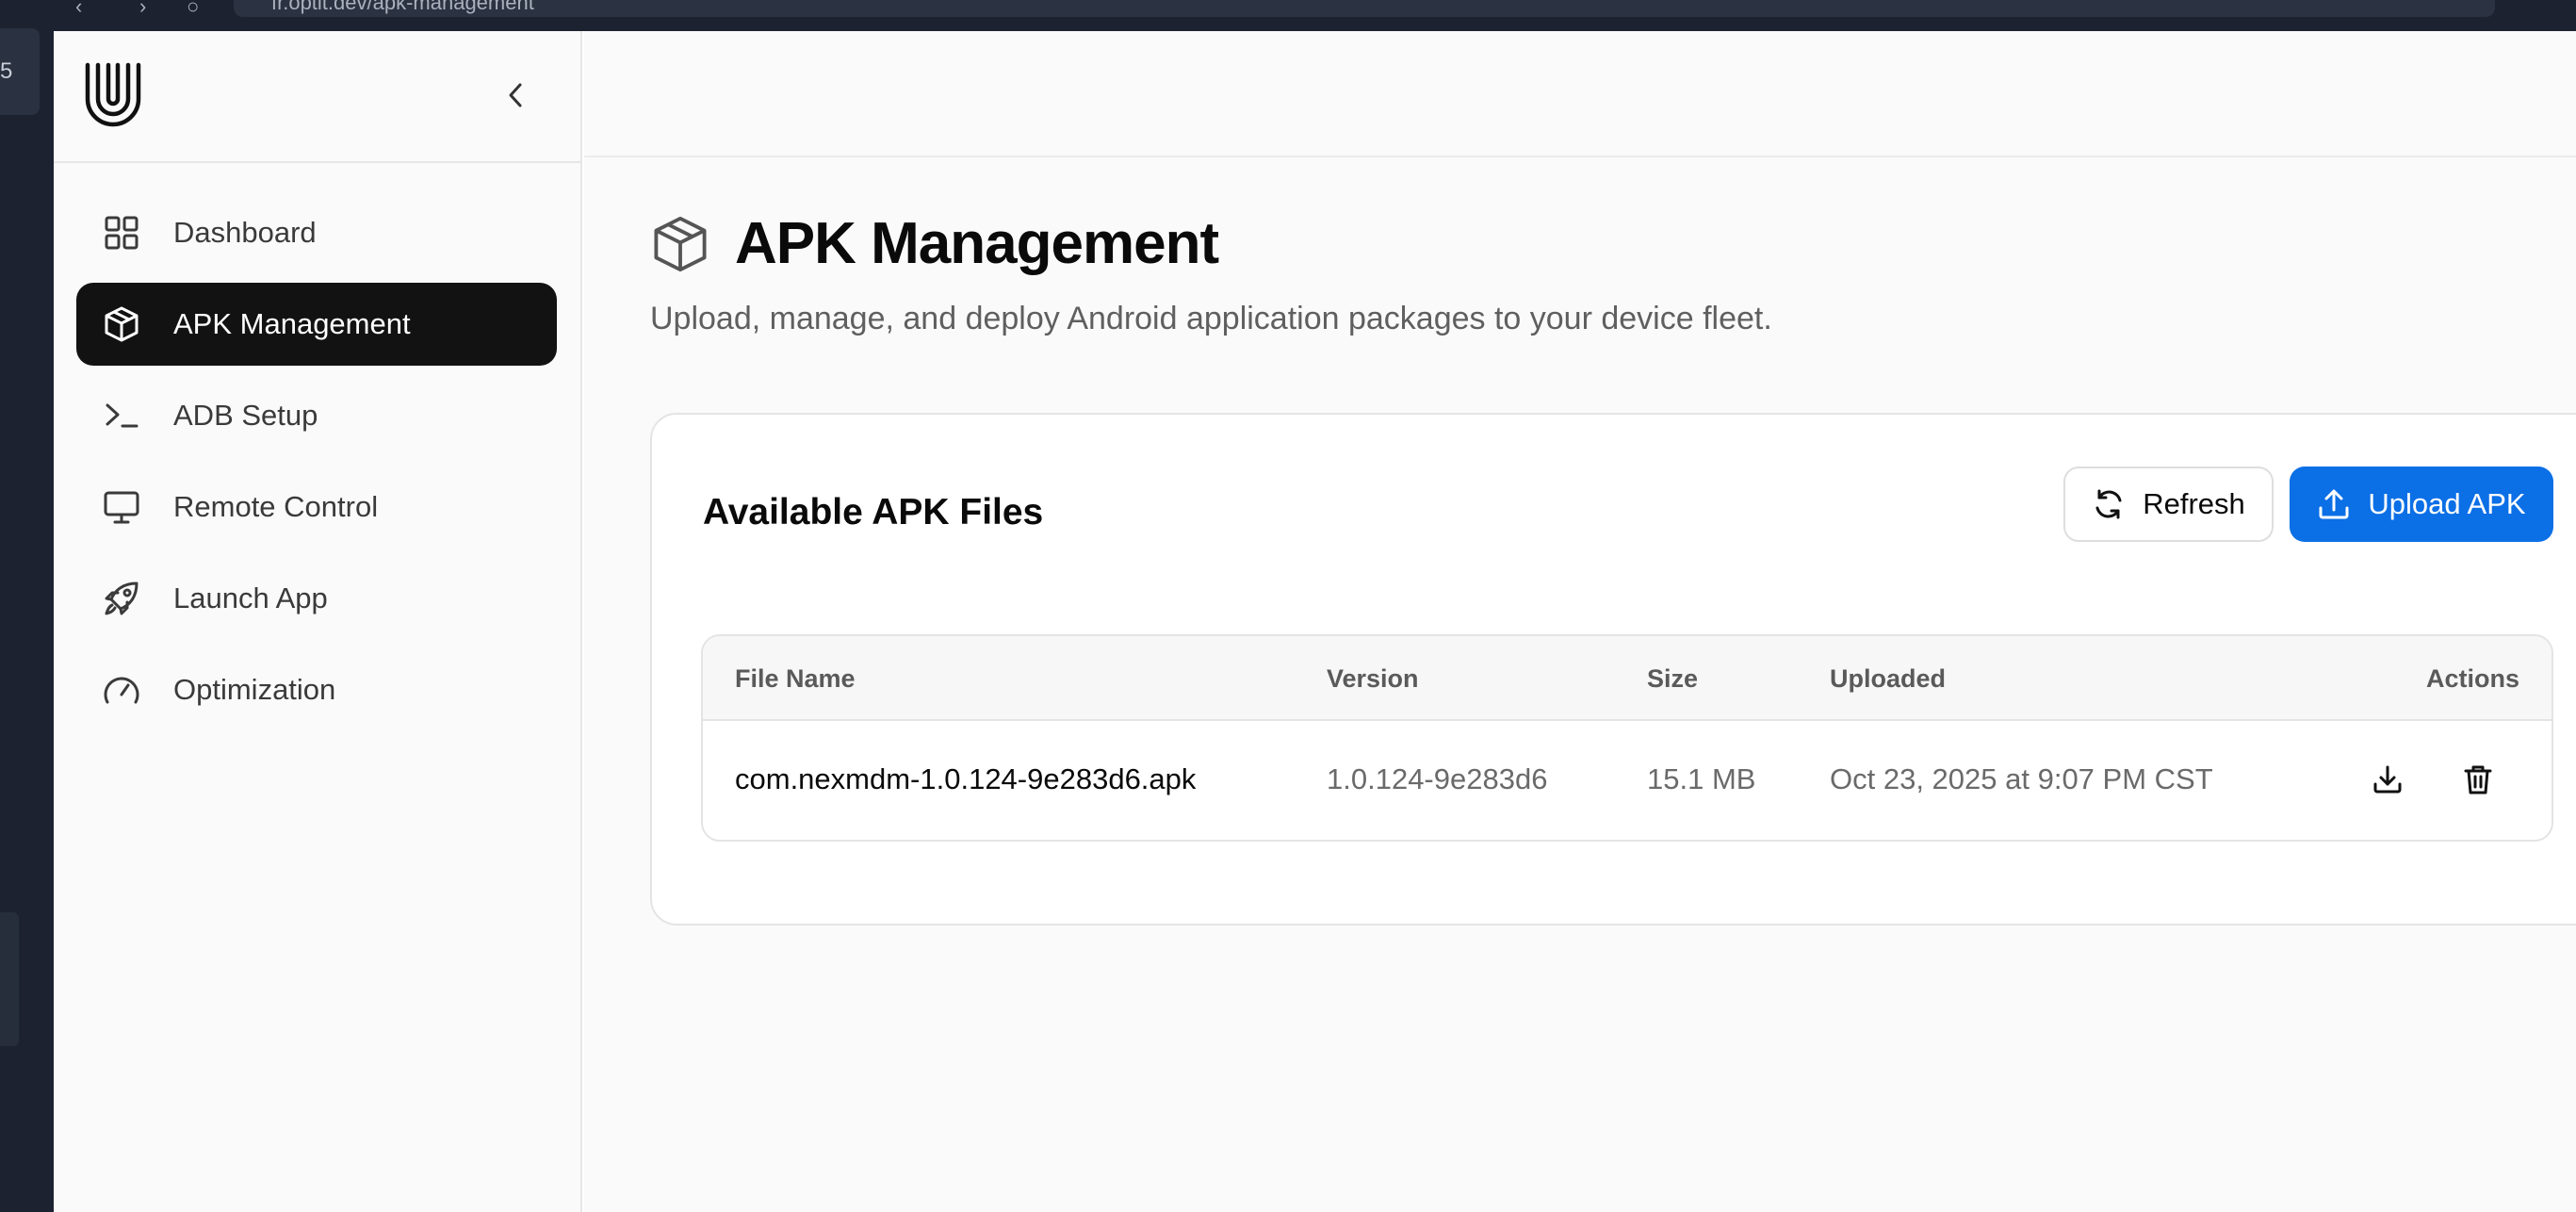  I want to click on back-icon: ‹, so click(78, 9).